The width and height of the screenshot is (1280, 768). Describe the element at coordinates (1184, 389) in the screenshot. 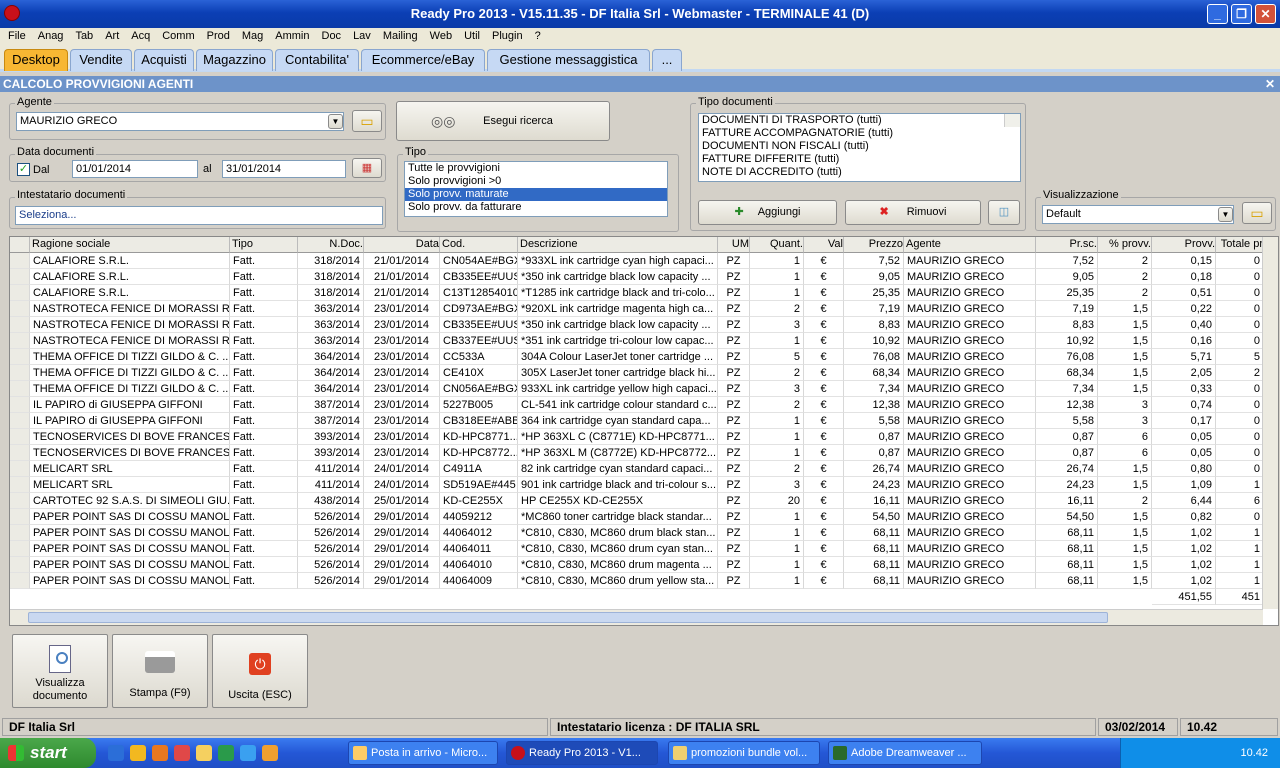

I see `cell-provv: 0,33` at that location.